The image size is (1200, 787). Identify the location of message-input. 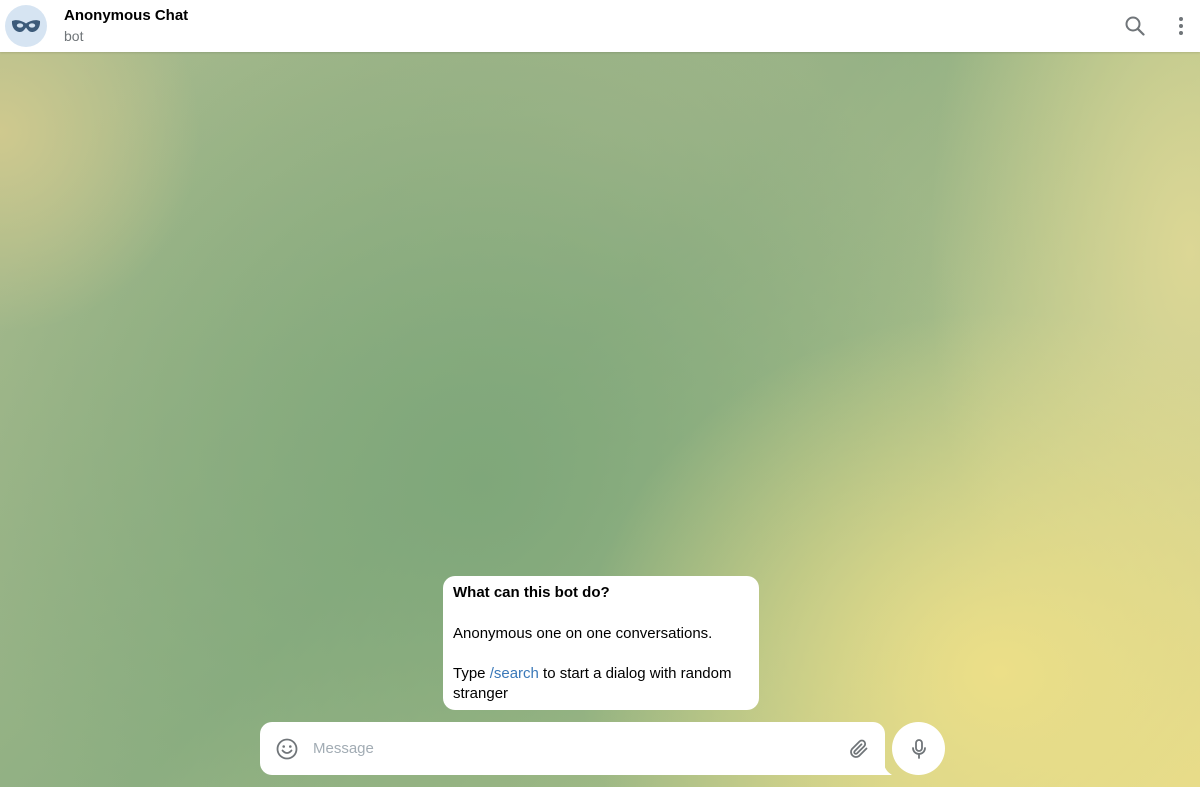
(573, 748).